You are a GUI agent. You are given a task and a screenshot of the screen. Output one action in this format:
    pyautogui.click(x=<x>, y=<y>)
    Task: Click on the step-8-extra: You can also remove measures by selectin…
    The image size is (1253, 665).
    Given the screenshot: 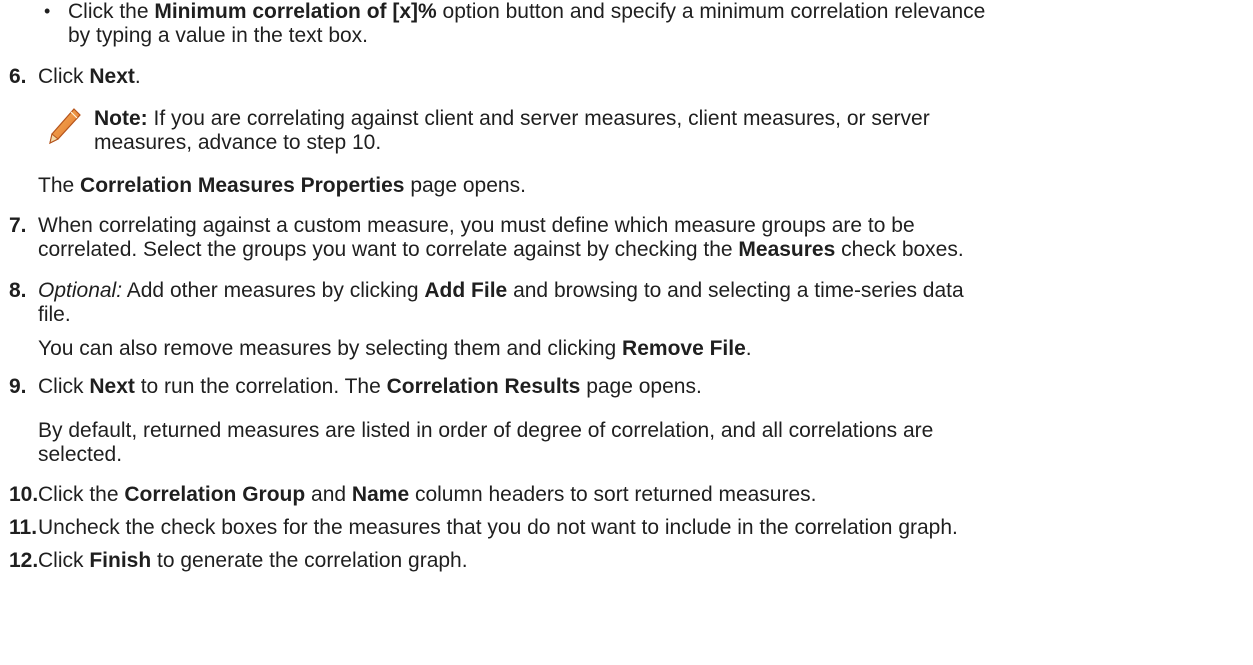 What is the action you would take?
    pyautogui.click(x=395, y=348)
    